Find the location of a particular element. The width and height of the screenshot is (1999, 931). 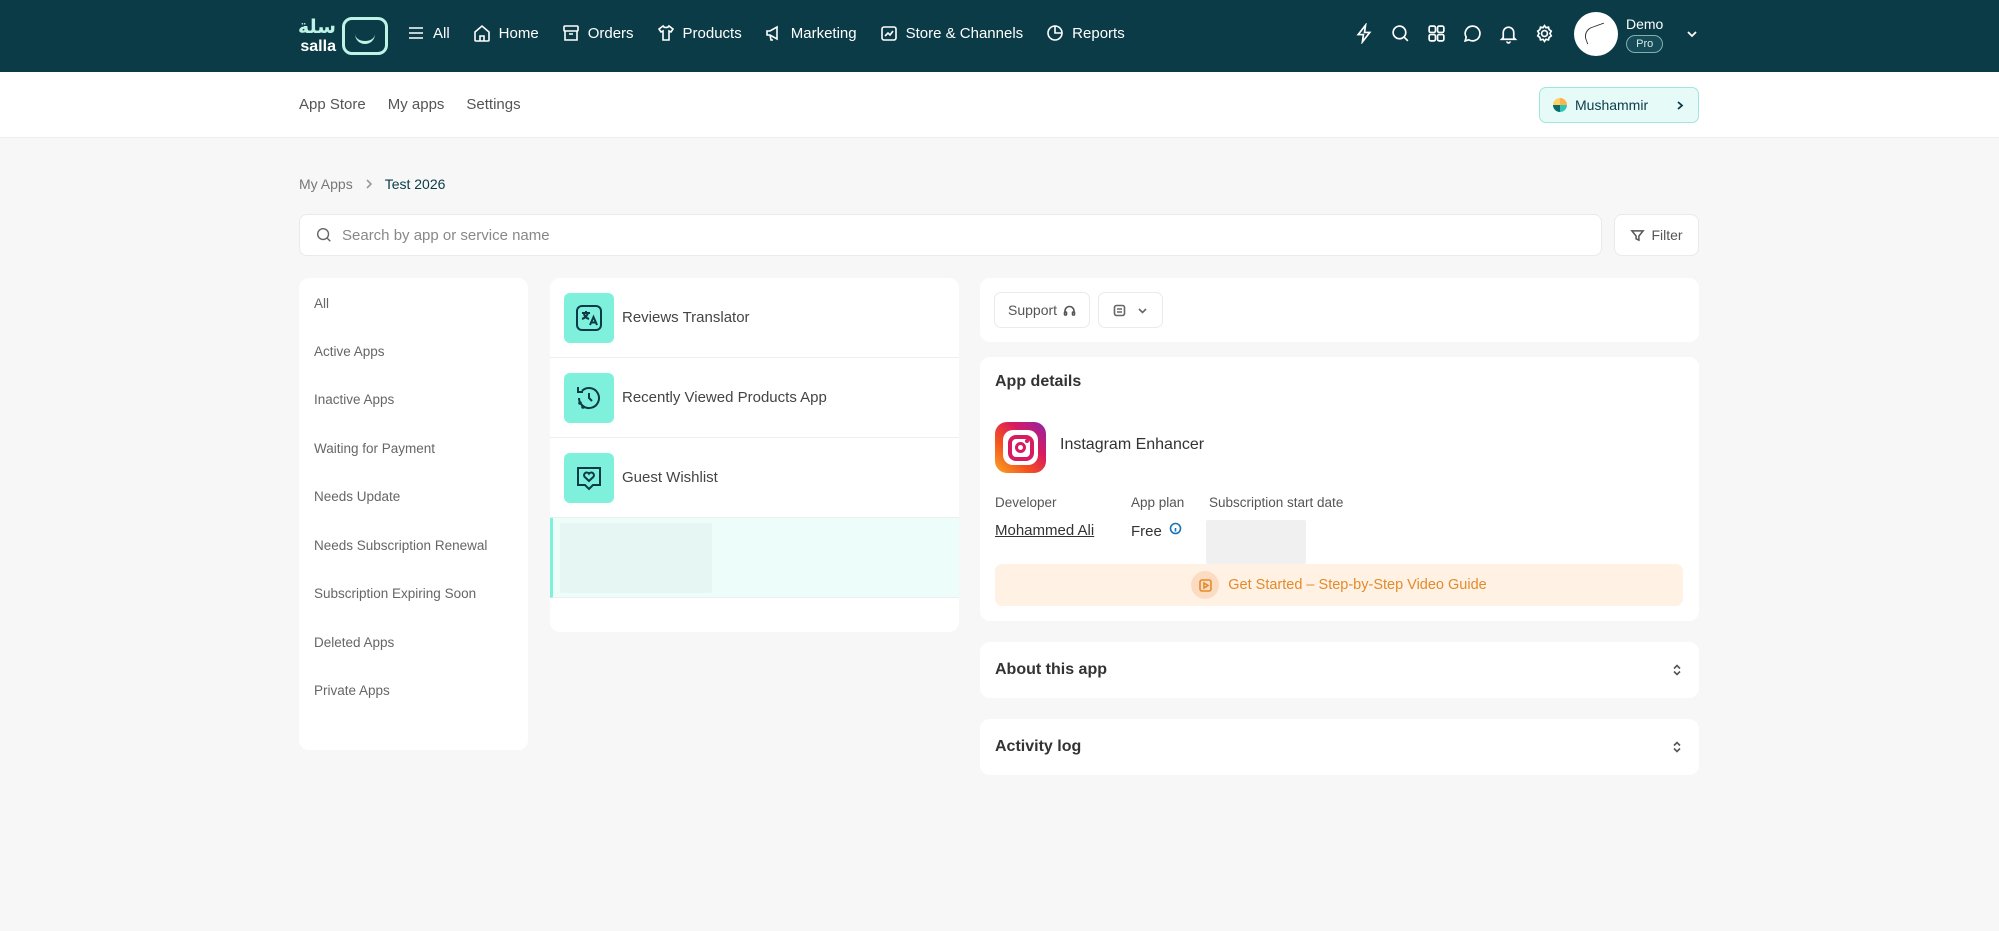

list-item: Recently Viewed Products App is located at coordinates (754, 398).